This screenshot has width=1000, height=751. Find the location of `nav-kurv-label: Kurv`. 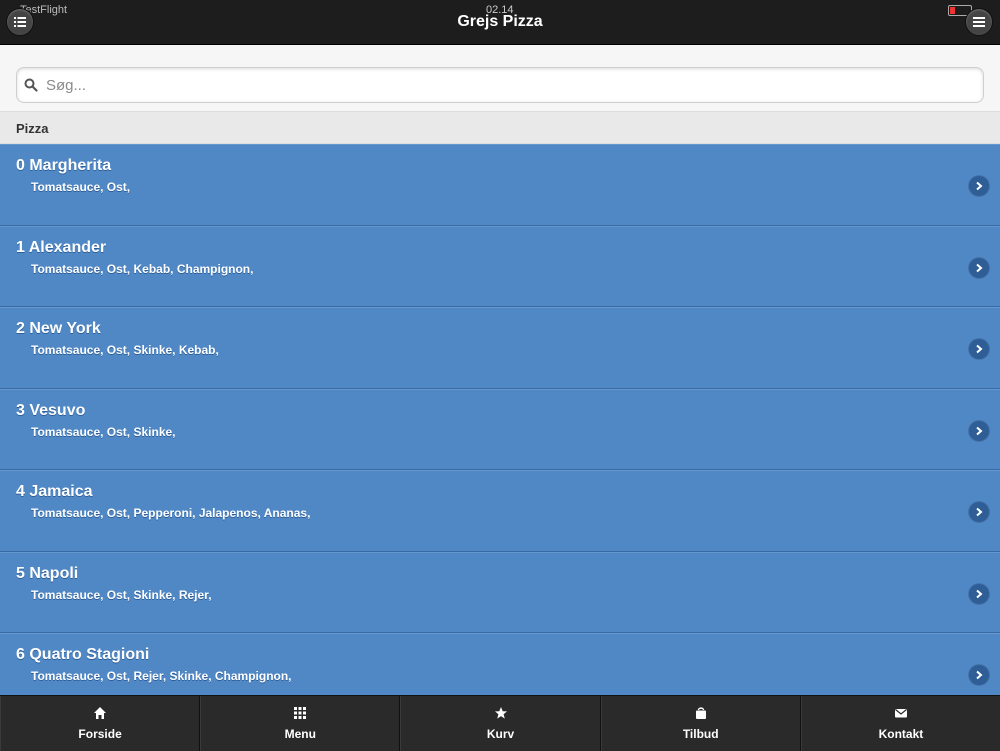

nav-kurv-label: Kurv is located at coordinates (500, 734).